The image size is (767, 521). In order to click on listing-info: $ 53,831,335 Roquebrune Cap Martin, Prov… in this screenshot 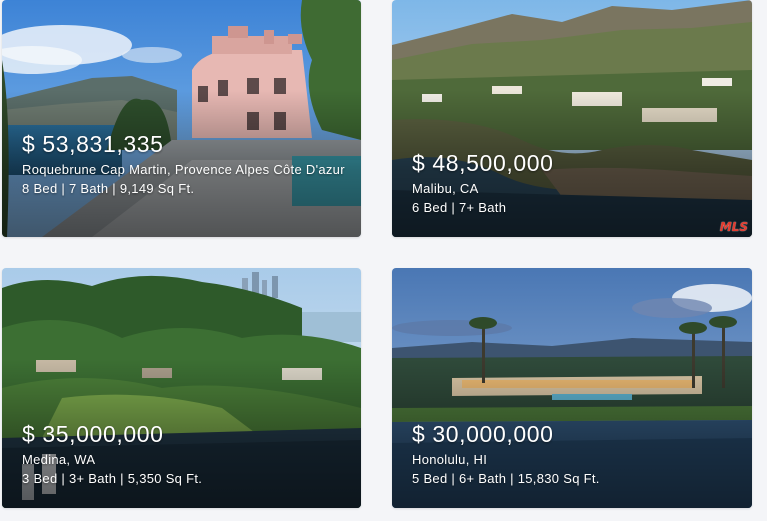, I will do `click(185, 164)`.